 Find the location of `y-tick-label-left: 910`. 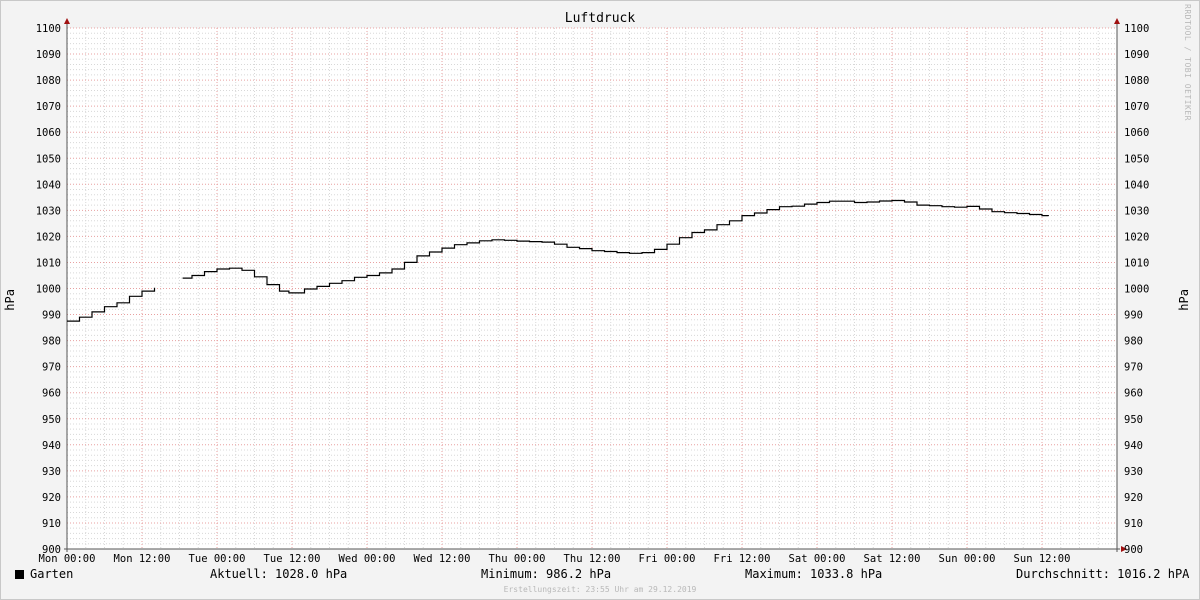

y-tick-label-left: 910 is located at coordinates (51, 524).